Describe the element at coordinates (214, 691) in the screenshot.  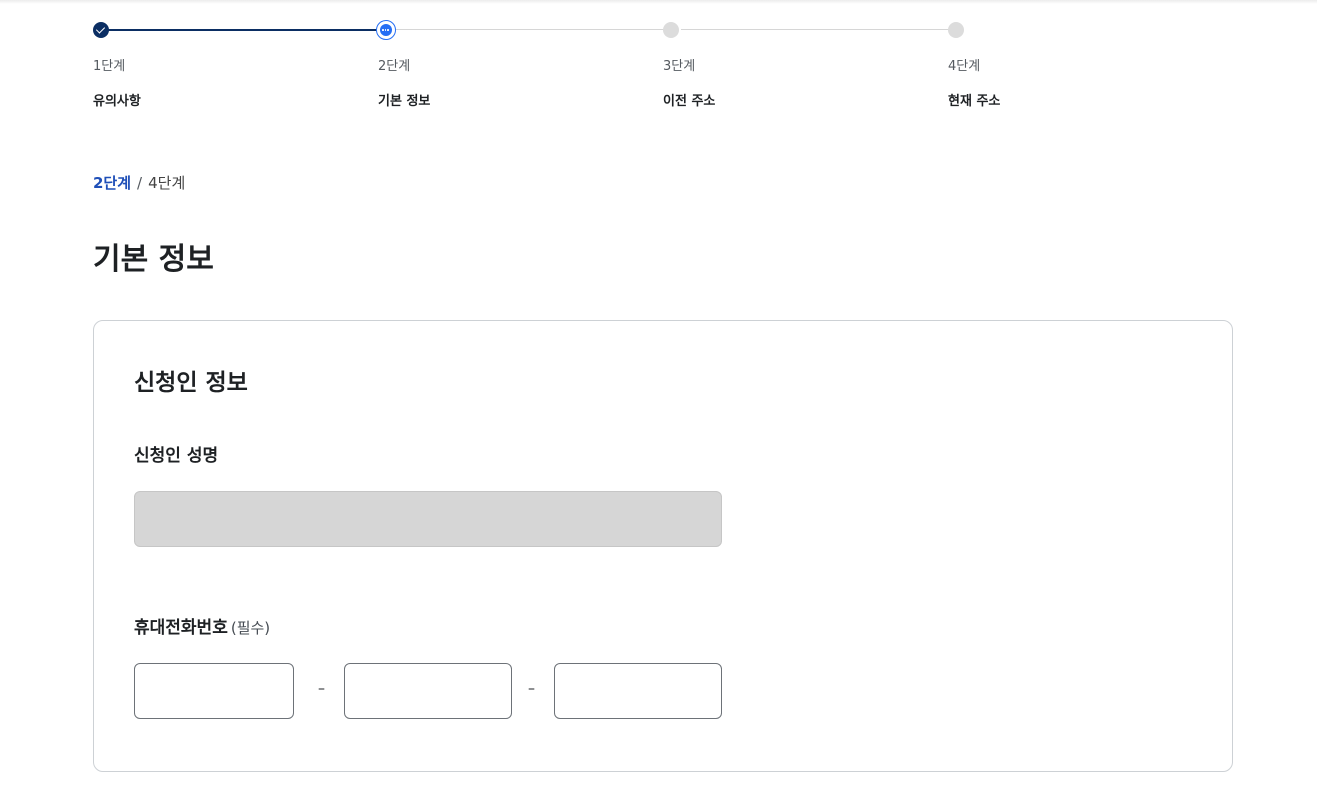
I see `phone-prefix-input` at that location.